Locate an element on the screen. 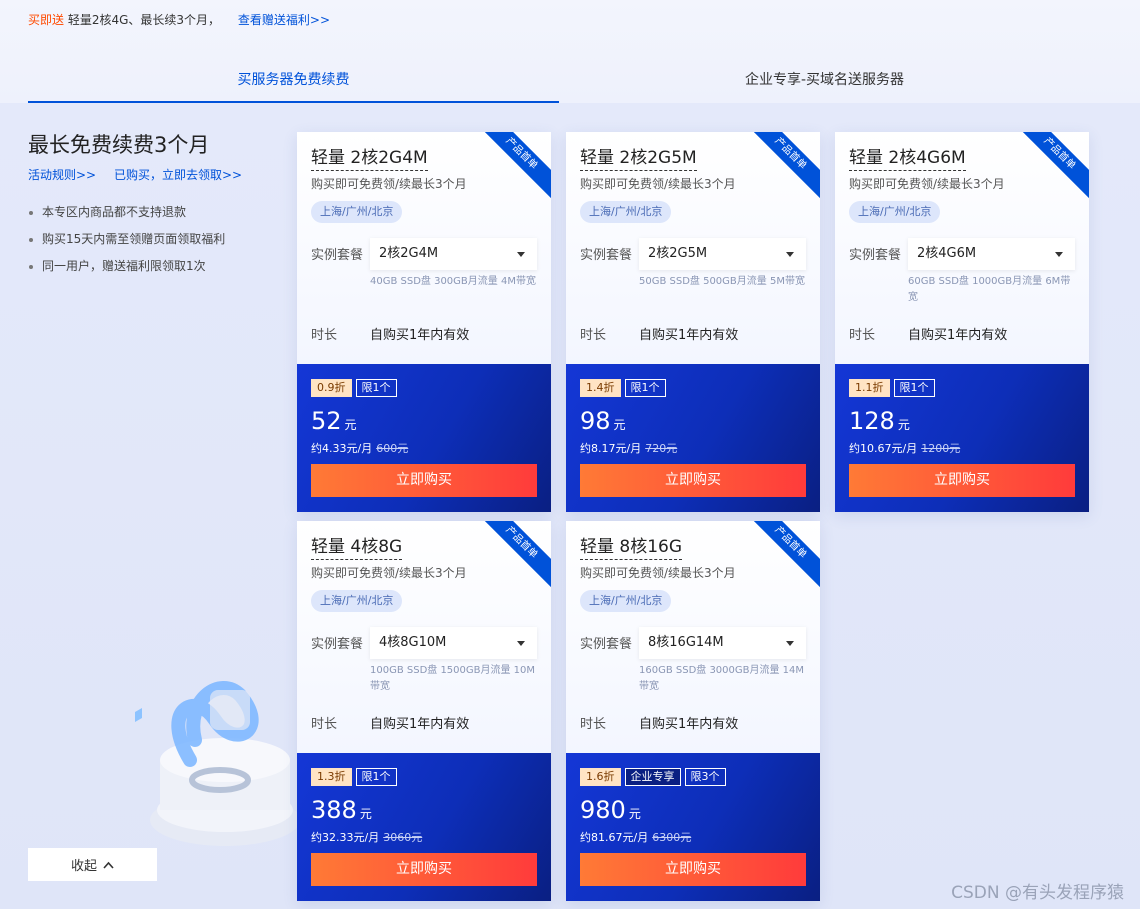 The height and width of the screenshot is (909, 1140). plan-spec: 160GB SSD盘 3000GB月流量 14M带宽 is located at coordinates (722, 678).